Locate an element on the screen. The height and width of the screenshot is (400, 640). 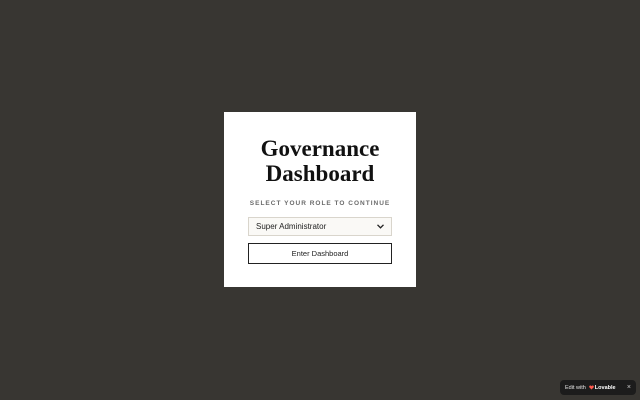
title-line-2: Dashboard is located at coordinates (320, 173).